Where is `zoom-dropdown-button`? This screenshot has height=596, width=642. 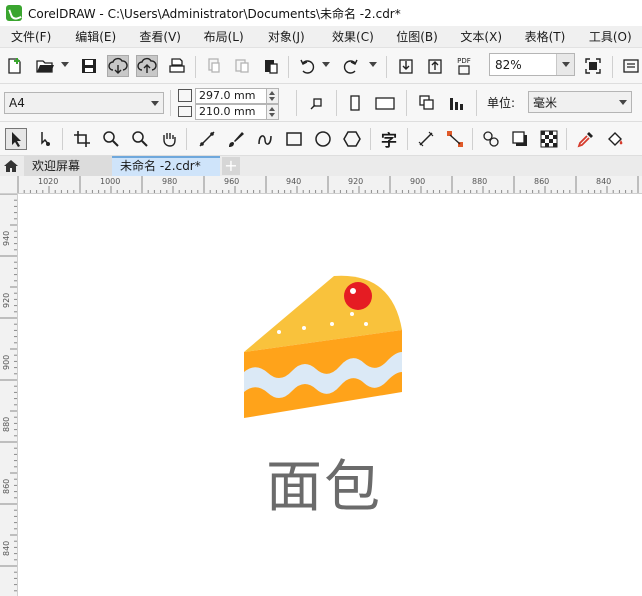 zoom-dropdown-button is located at coordinates (565, 64).